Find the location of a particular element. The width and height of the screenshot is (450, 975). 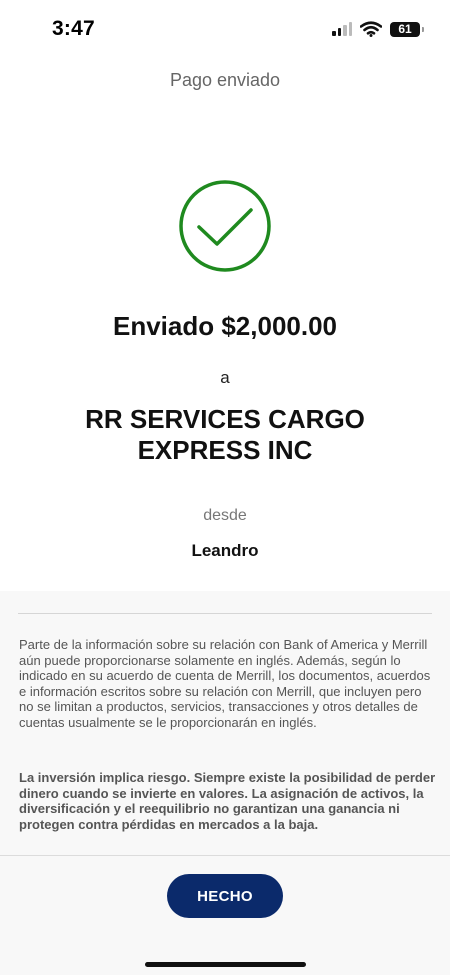

divider is located at coordinates (225, 613).